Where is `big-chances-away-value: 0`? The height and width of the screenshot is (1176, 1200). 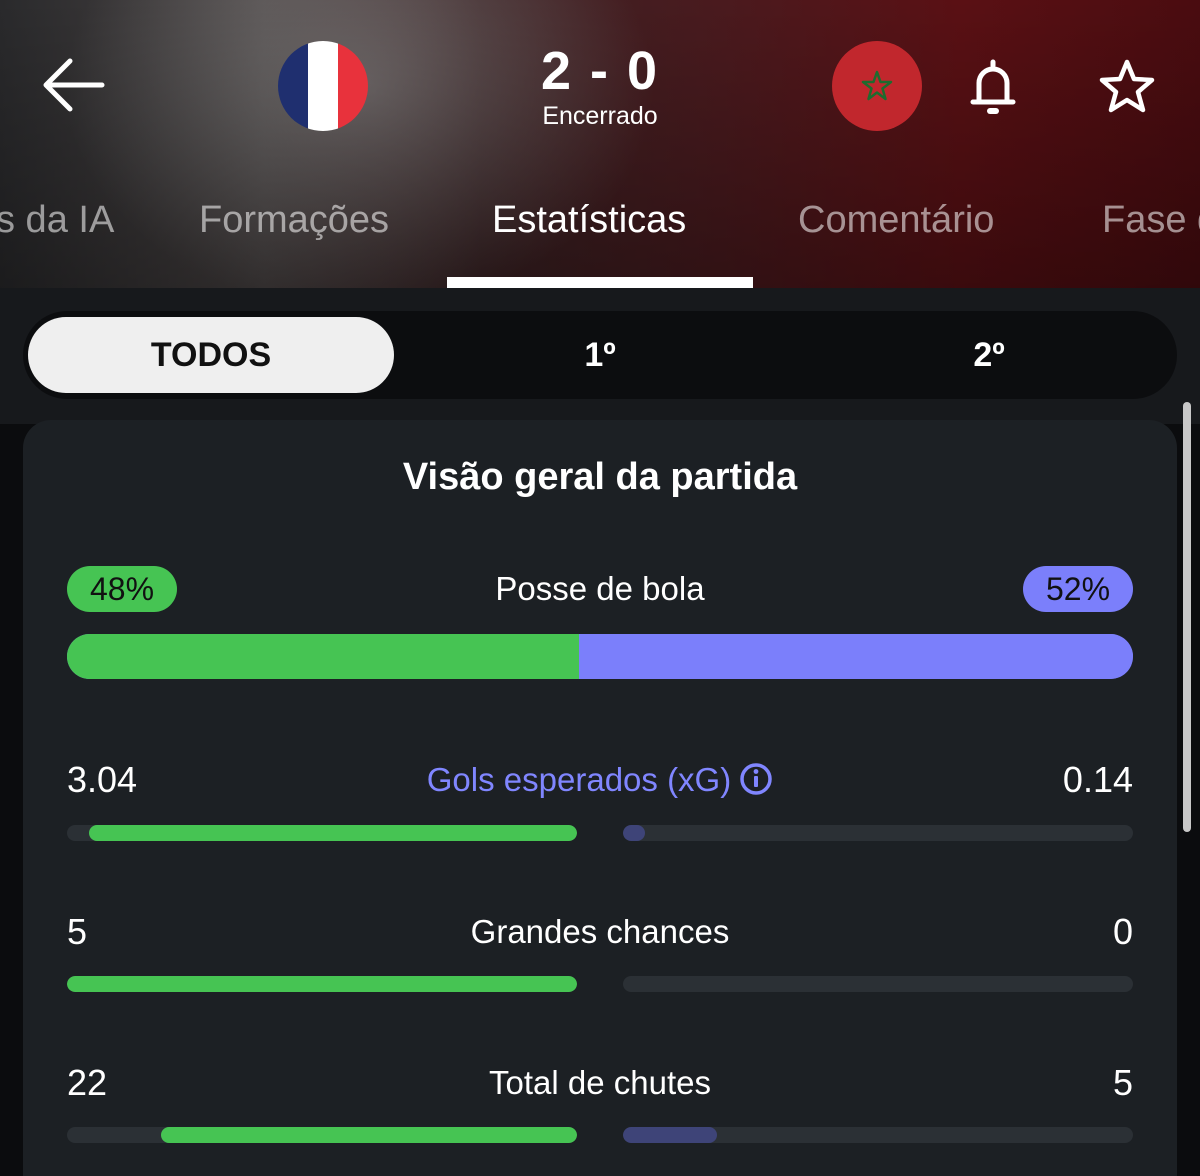 big-chances-away-value: 0 is located at coordinates (1122, 931).